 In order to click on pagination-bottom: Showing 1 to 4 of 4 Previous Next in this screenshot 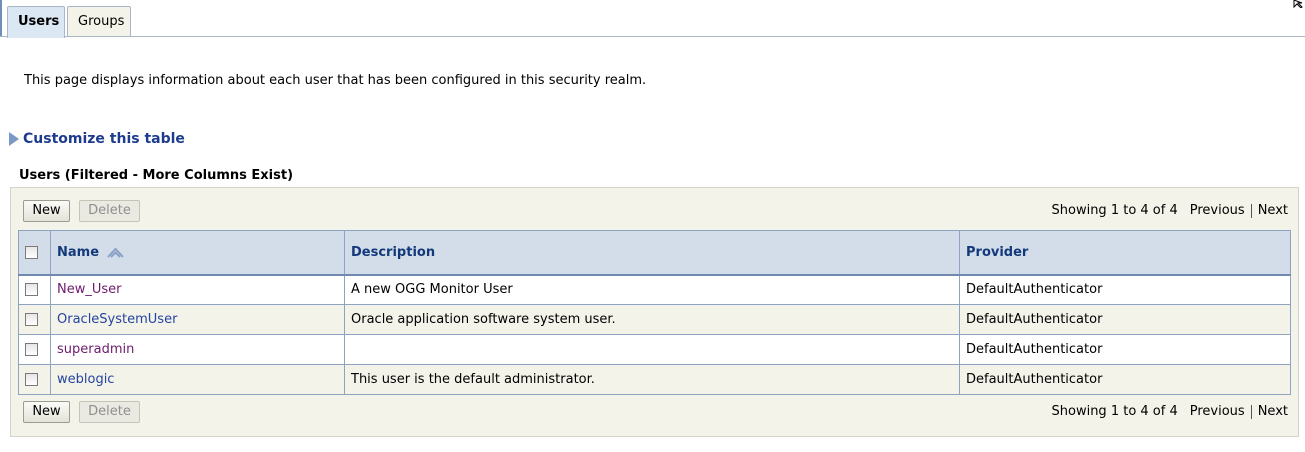, I will do `click(1170, 411)`.